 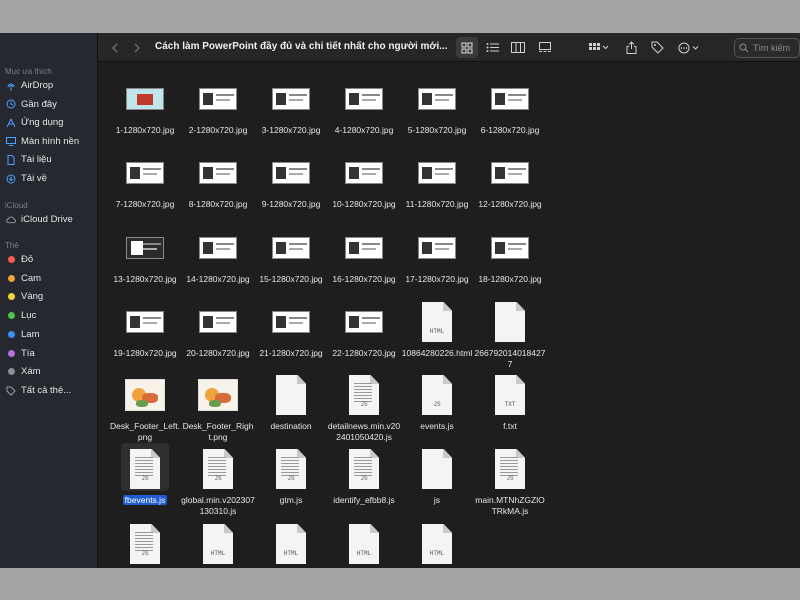 What do you see at coordinates (39, 219) in the screenshot?
I see `sidebar-item-icloud-drive: iCloud Drive` at bounding box center [39, 219].